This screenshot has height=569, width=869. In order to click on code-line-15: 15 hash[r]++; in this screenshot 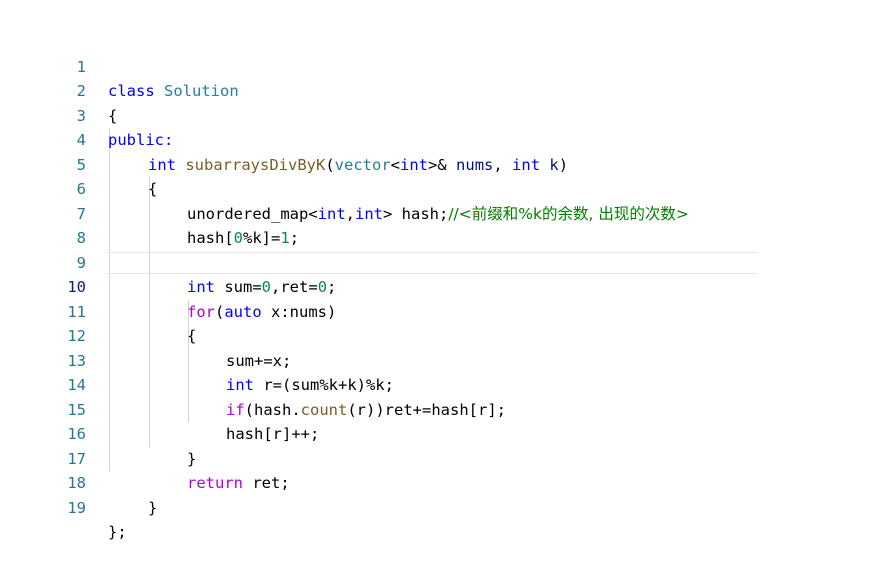, I will do `click(434, 408)`.